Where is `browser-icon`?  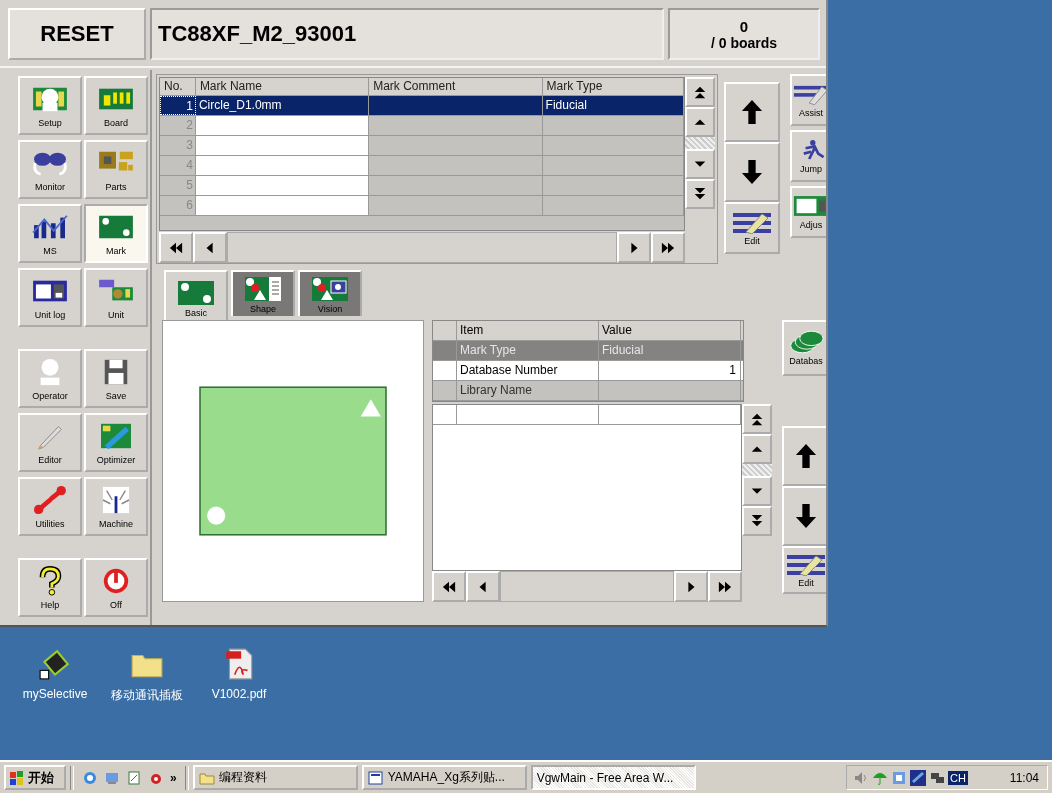 browser-icon is located at coordinates (90, 777).